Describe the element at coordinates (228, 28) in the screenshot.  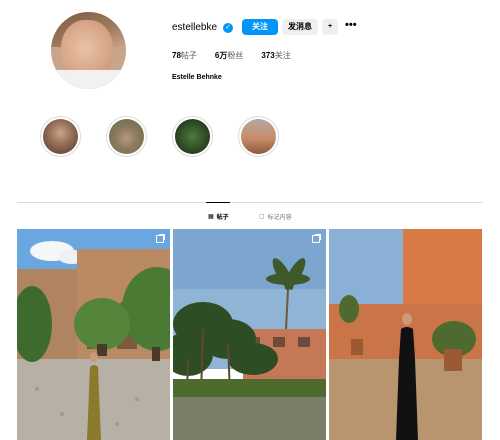
I see `verified-badge-icon: ✓` at that location.